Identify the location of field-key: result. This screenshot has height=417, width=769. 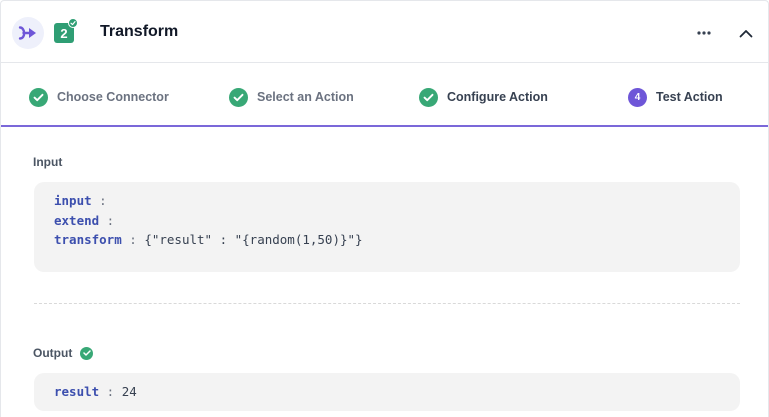
(77, 391).